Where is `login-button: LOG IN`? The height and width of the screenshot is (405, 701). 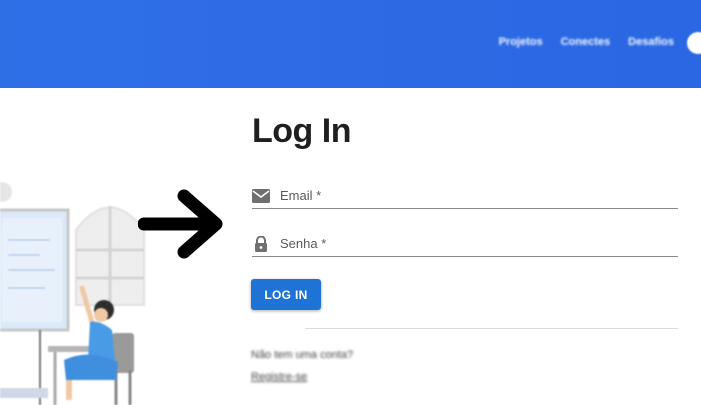
login-button: LOG IN is located at coordinates (286, 294).